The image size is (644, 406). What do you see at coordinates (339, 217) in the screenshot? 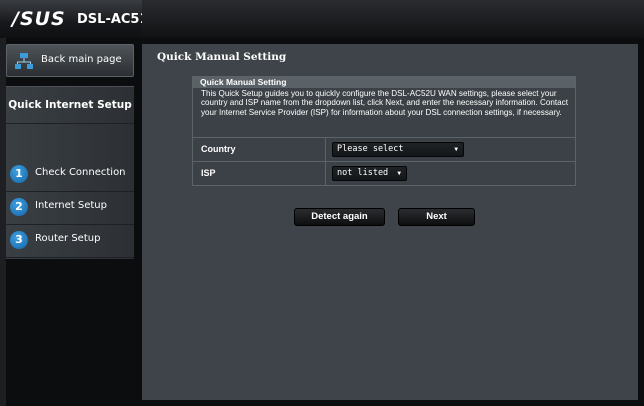
I see `detect-again-button: Detect again` at bounding box center [339, 217].